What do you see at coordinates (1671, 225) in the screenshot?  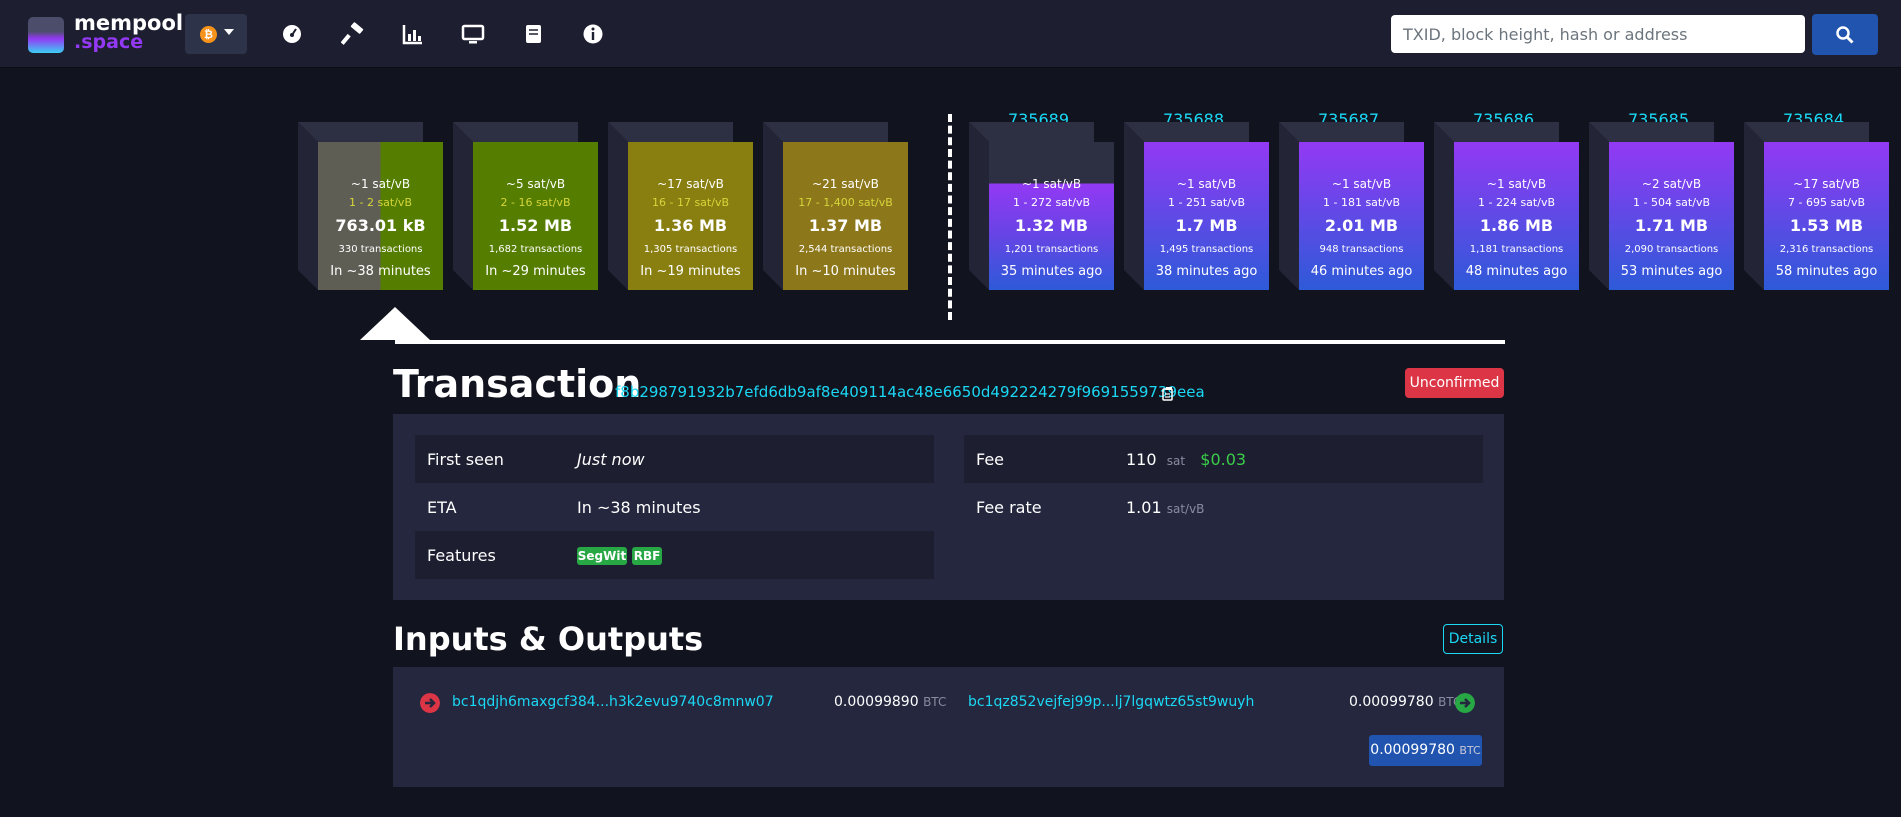 I see `block-size: 1.71 MB` at bounding box center [1671, 225].